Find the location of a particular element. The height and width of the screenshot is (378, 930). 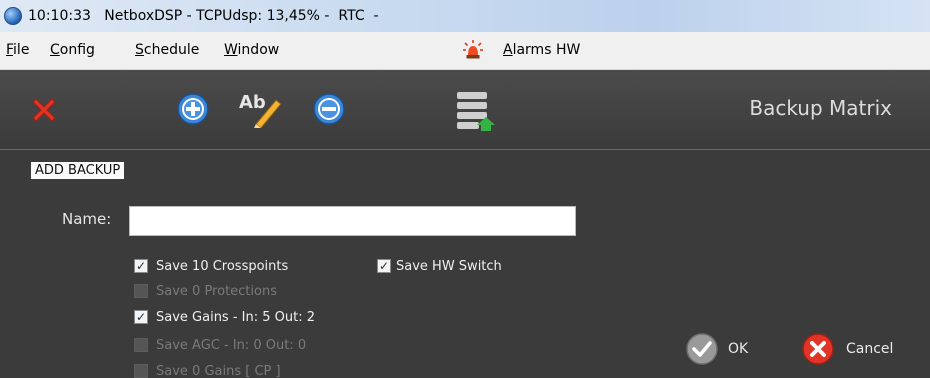

menu-window: Window is located at coordinates (251, 50).